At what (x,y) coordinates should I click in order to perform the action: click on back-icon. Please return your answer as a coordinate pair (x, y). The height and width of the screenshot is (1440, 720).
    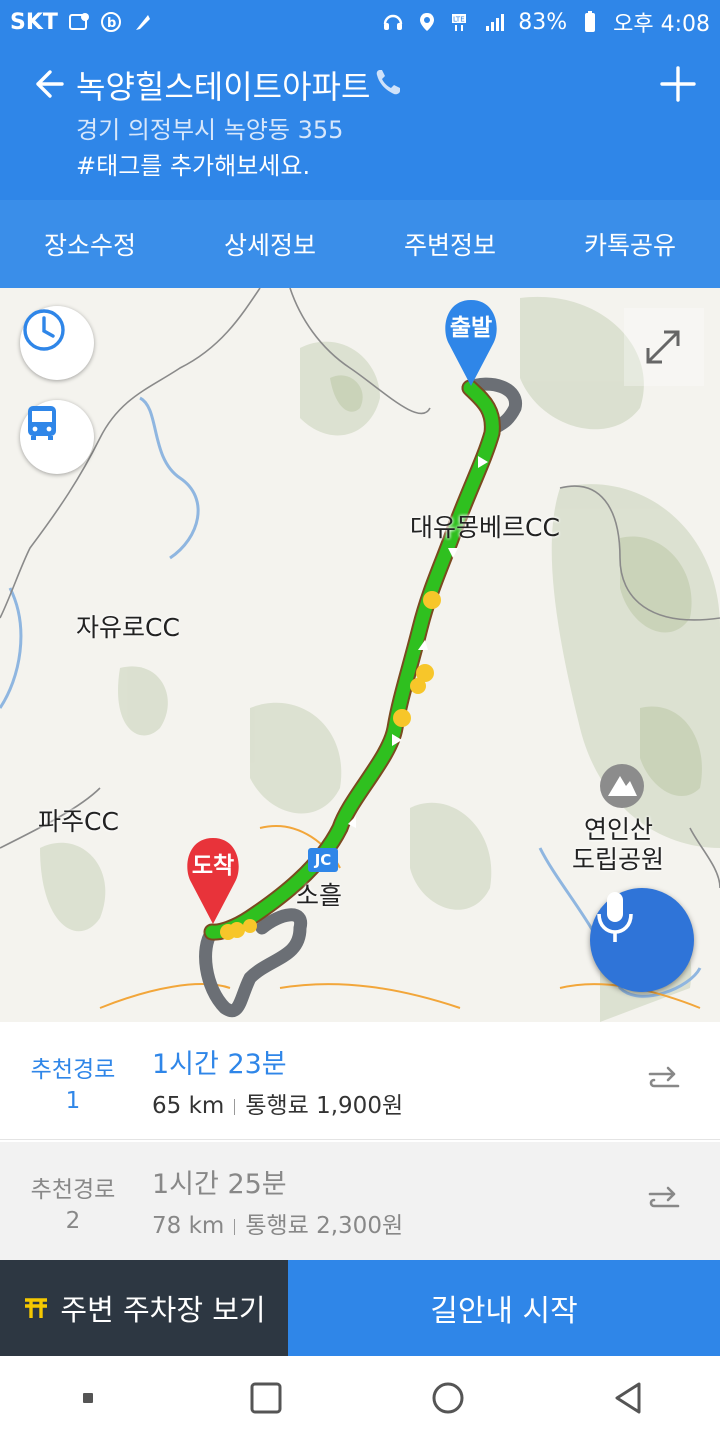
    Looking at the image, I should click on (629, 1398).